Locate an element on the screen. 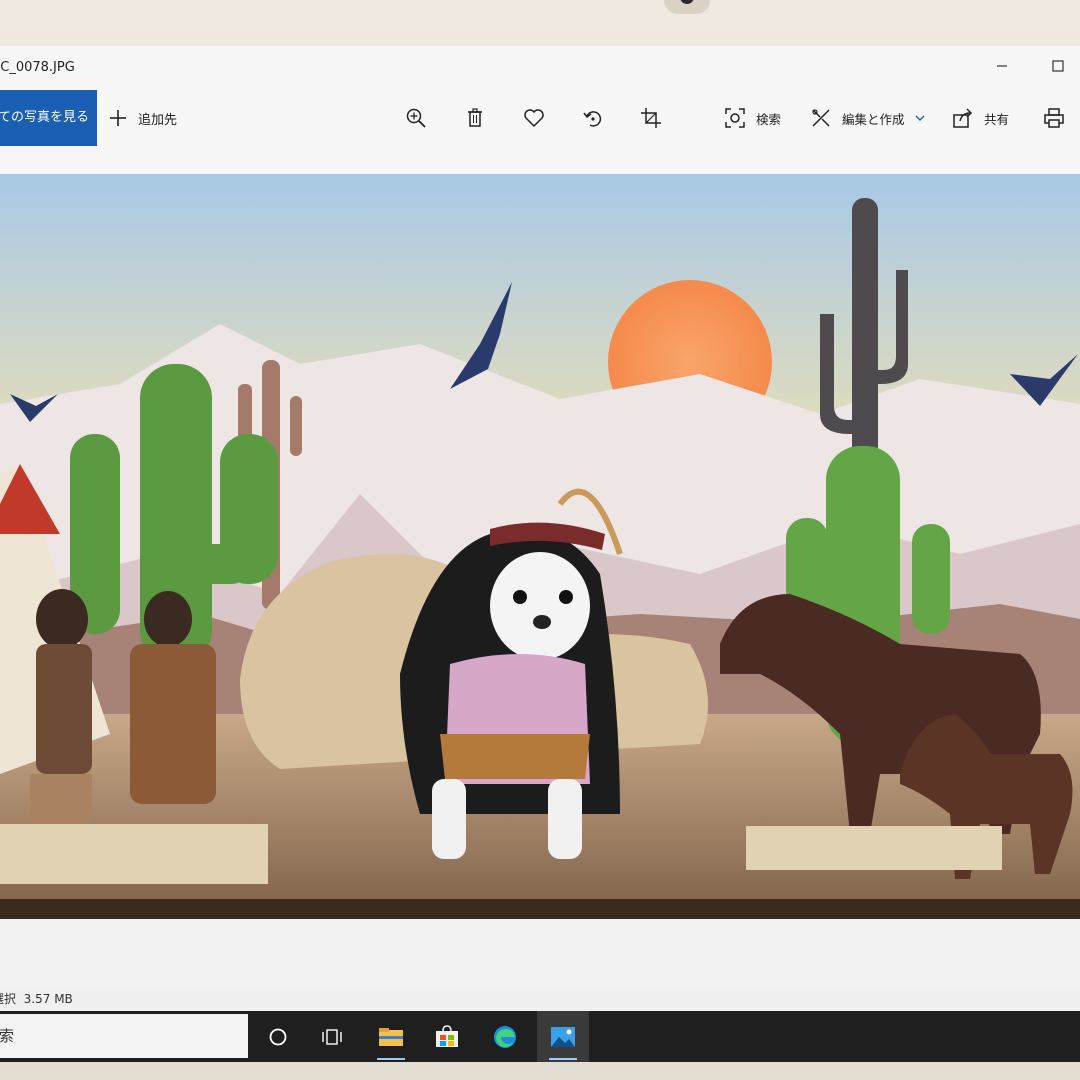 This screenshot has width=1080, height=1080. file-explorer-icon is located at coordinates (391, 1036).